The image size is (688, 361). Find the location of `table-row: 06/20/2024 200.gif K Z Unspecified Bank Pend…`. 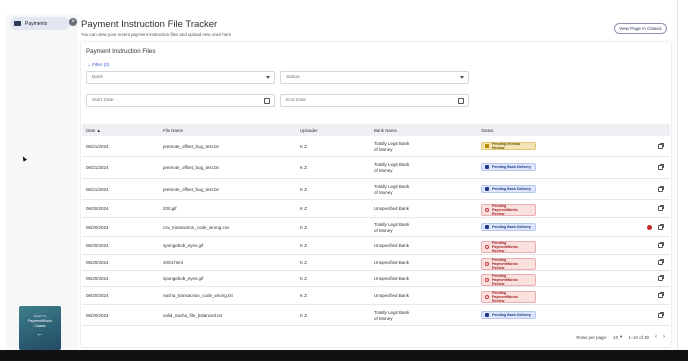

table-row: 06/20/2024 200.gif K Z Unspecified Bank Pend… is located at coordinates (376, 209).